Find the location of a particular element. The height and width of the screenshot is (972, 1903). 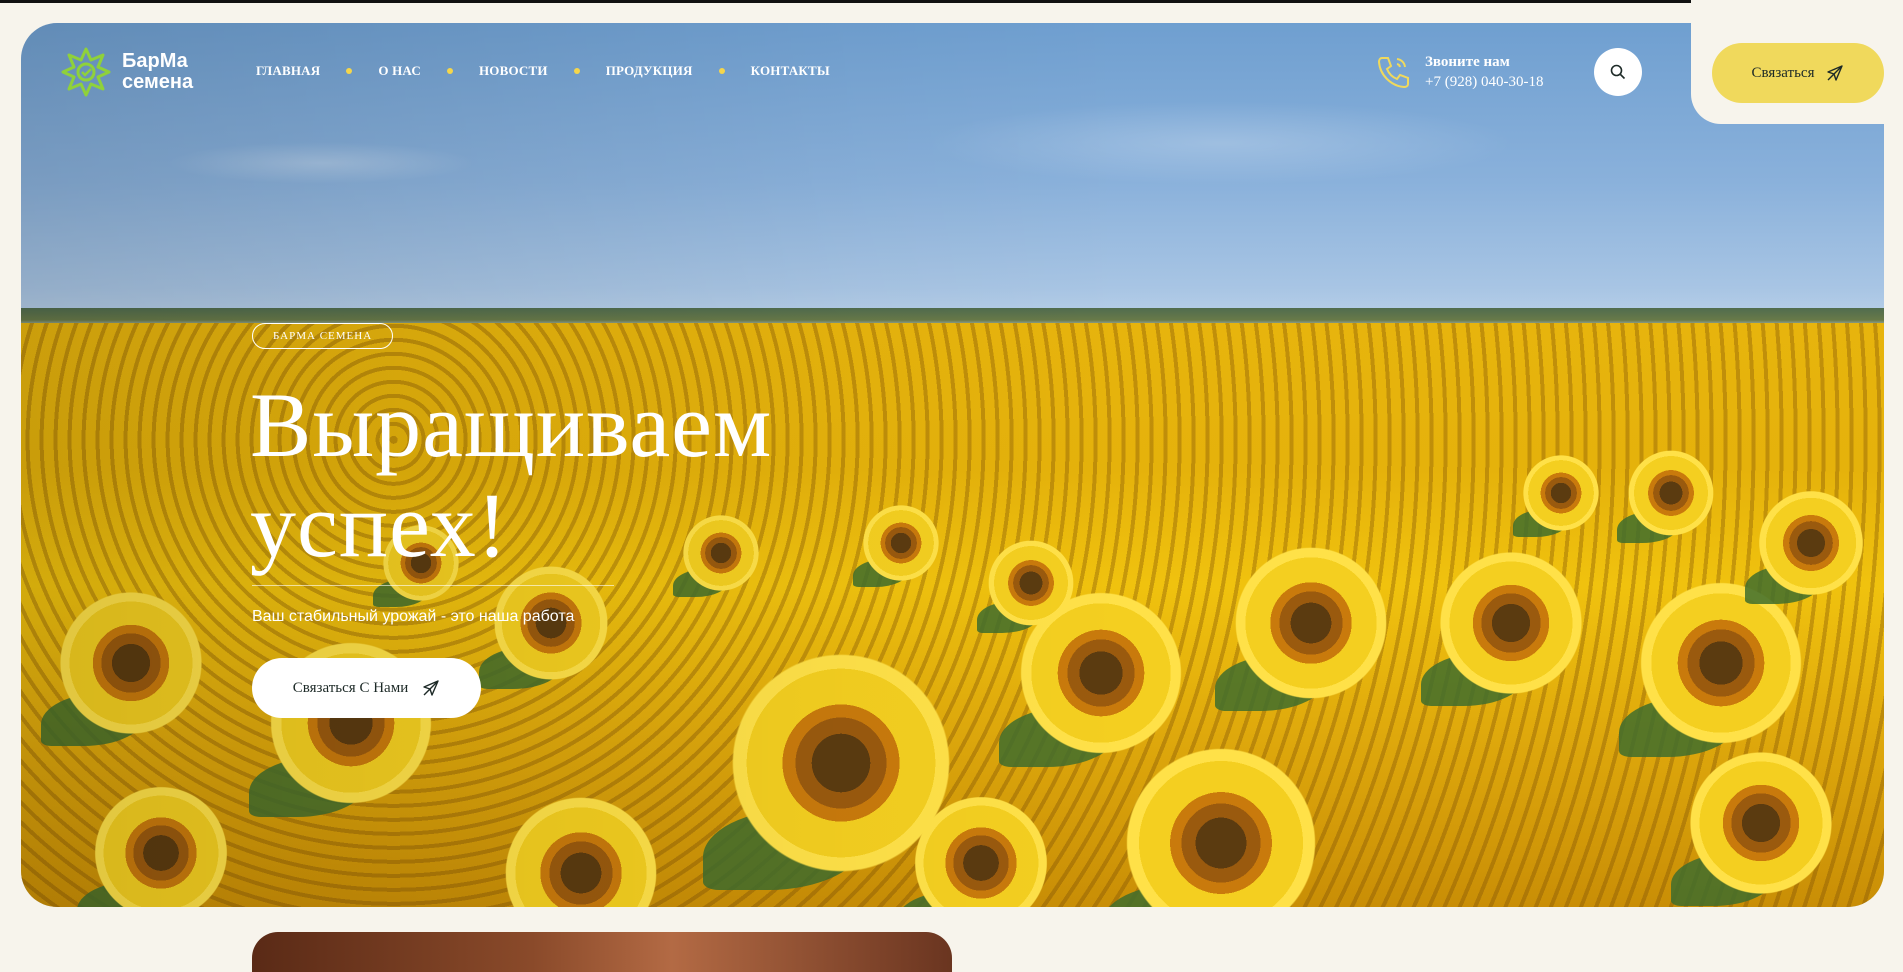

next-section-image is located at coordinates (602, 952).